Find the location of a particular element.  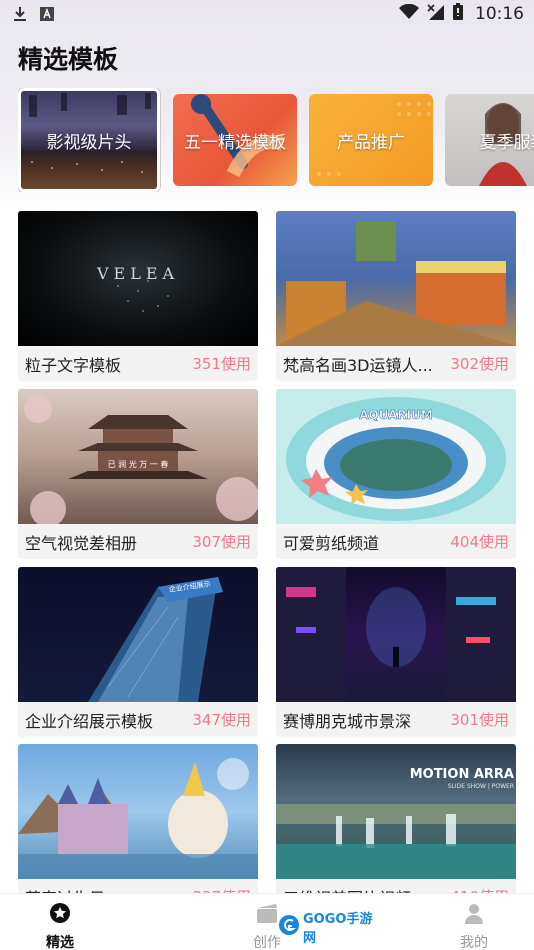

template-card: 梵高名画3D运镜人... 302使用 is located at coordinates (396, 296).